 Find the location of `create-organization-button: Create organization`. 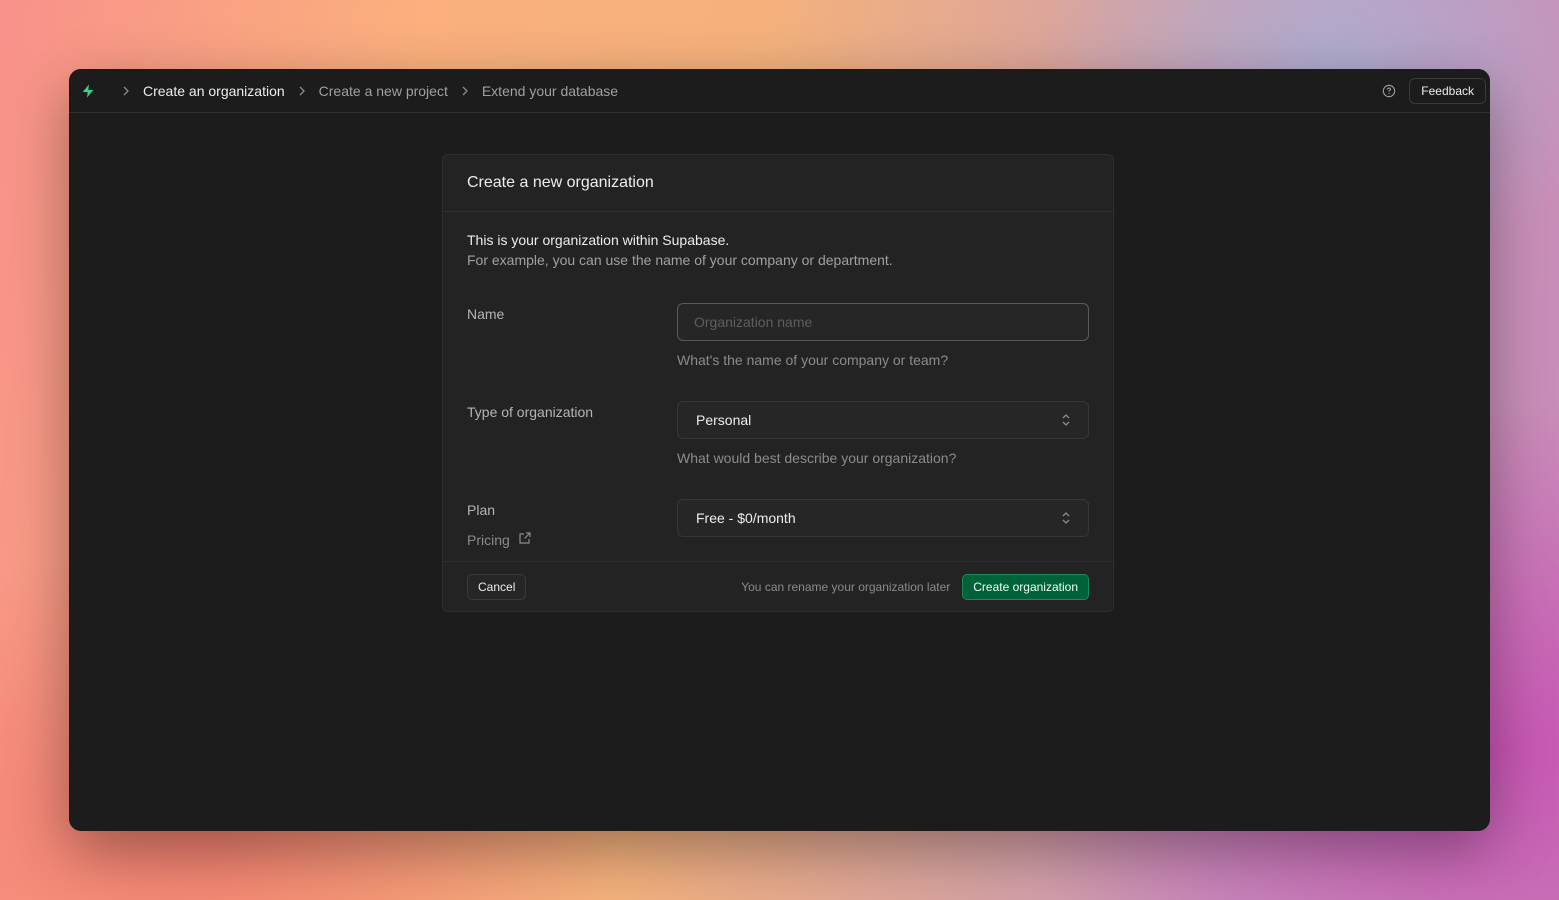

create-organization-button: Create organization is located at coordinates (1025, 586).